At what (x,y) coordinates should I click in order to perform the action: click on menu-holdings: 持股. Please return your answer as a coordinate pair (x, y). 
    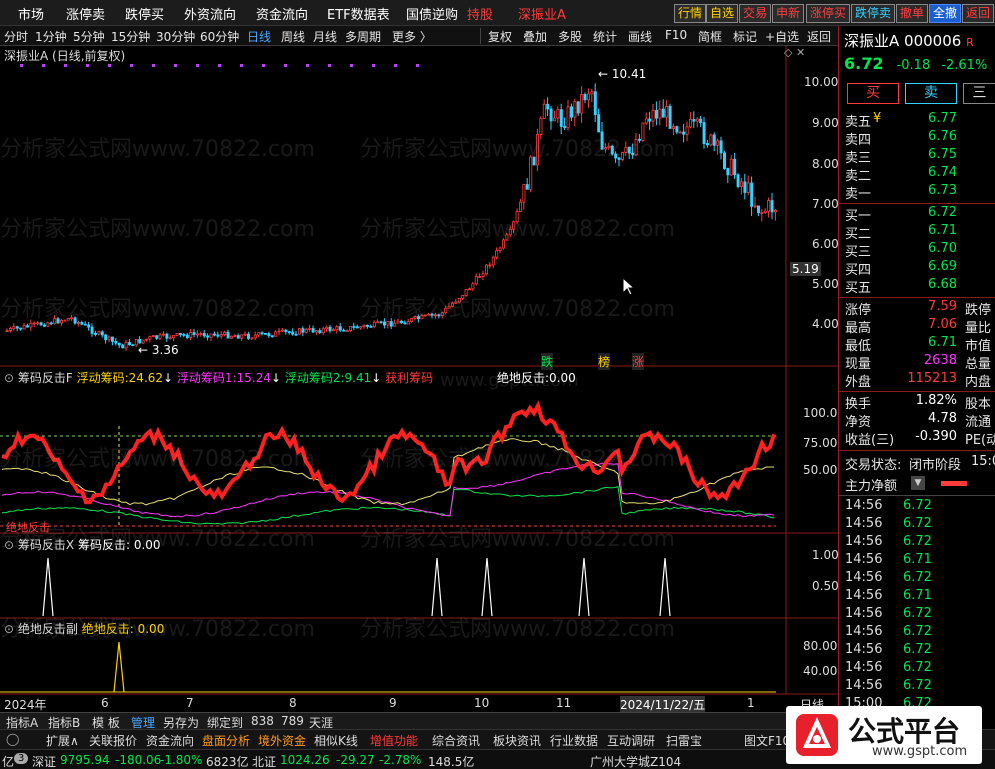
    Looking at the image, I should click on (480, 13).